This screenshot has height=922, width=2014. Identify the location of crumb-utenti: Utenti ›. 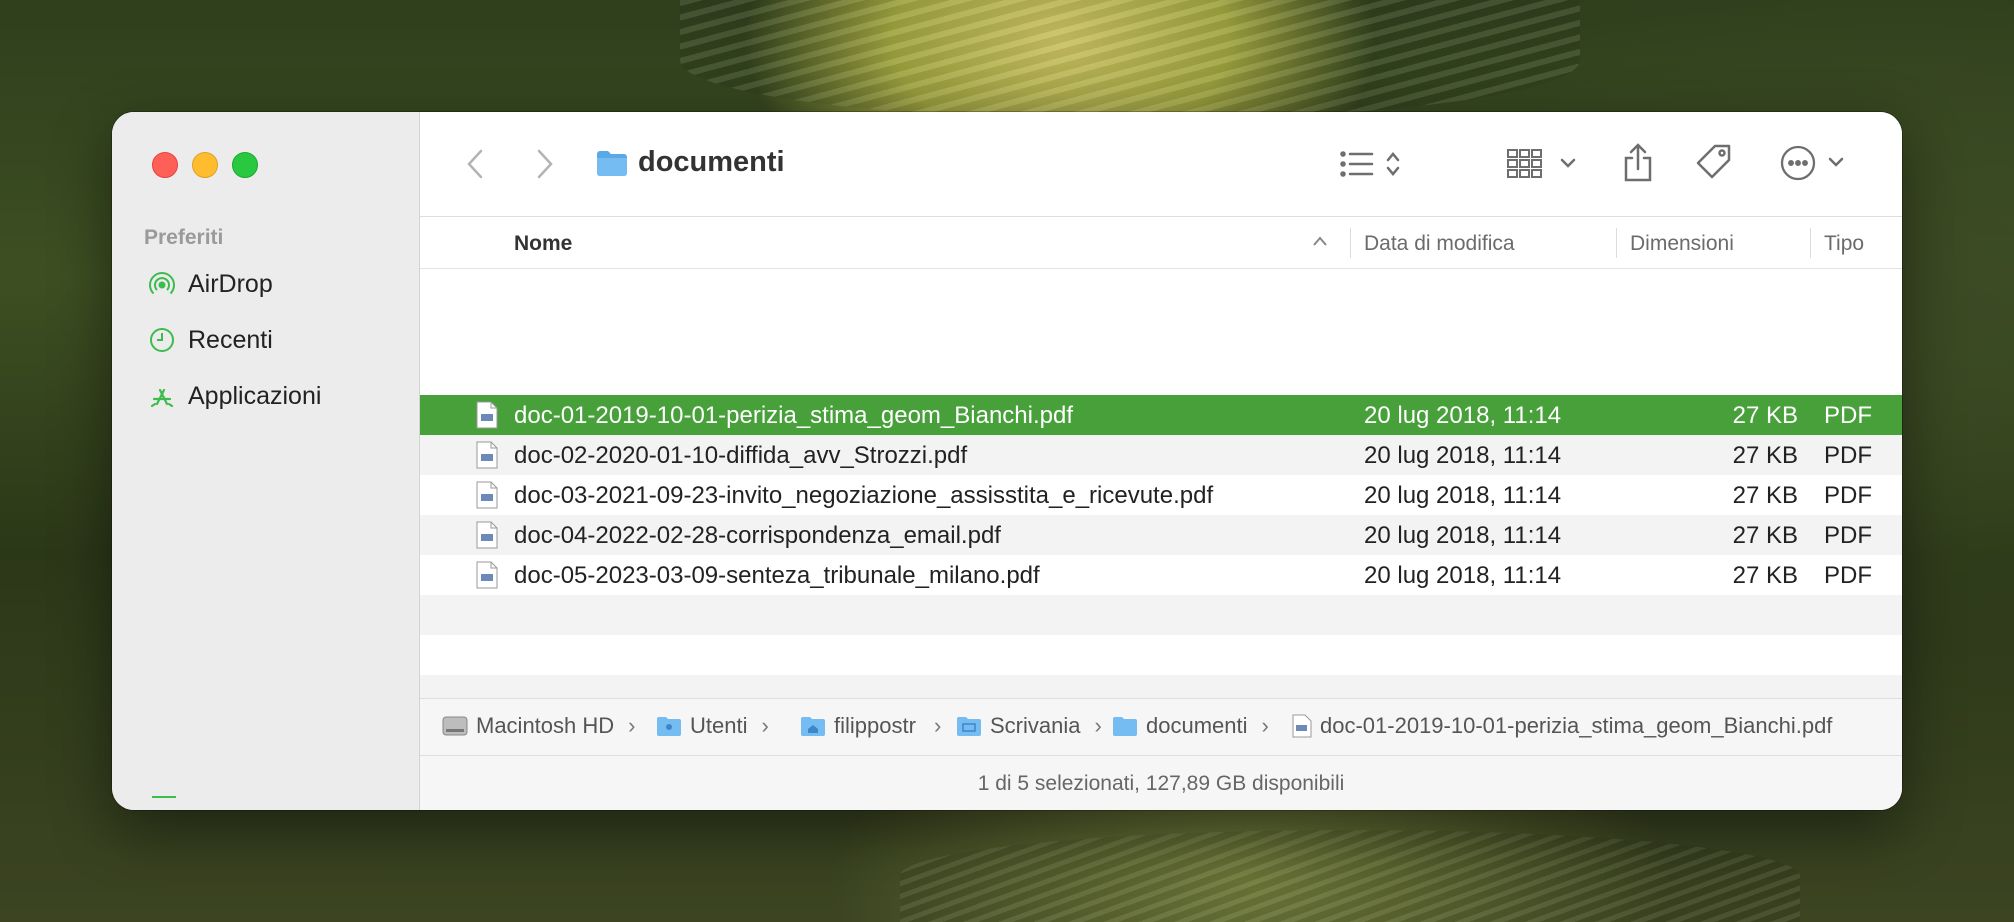
(712, 726).